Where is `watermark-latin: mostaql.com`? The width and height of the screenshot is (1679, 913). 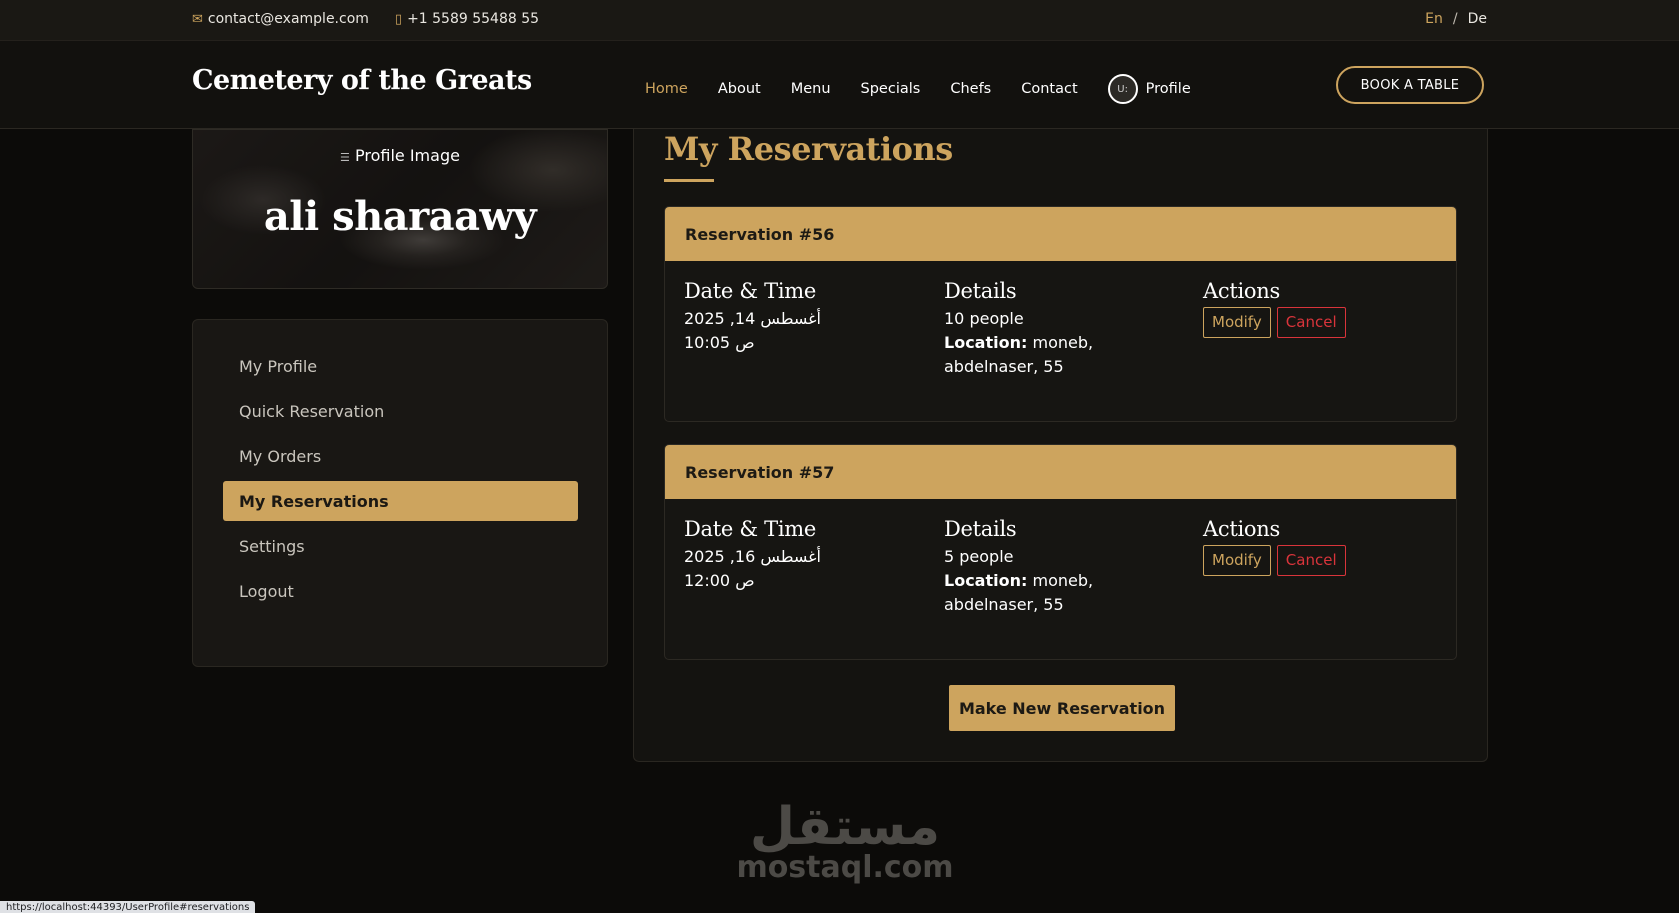 watermark-latin: mostaql.com is located at coordinates (845, 867).